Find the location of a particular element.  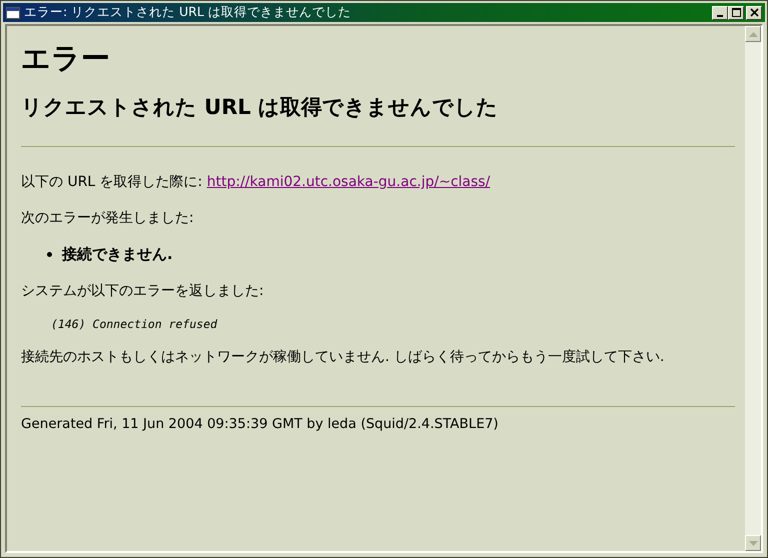

error-intro: 次のエラーが発生しました: is located at coordinates (108, 218).